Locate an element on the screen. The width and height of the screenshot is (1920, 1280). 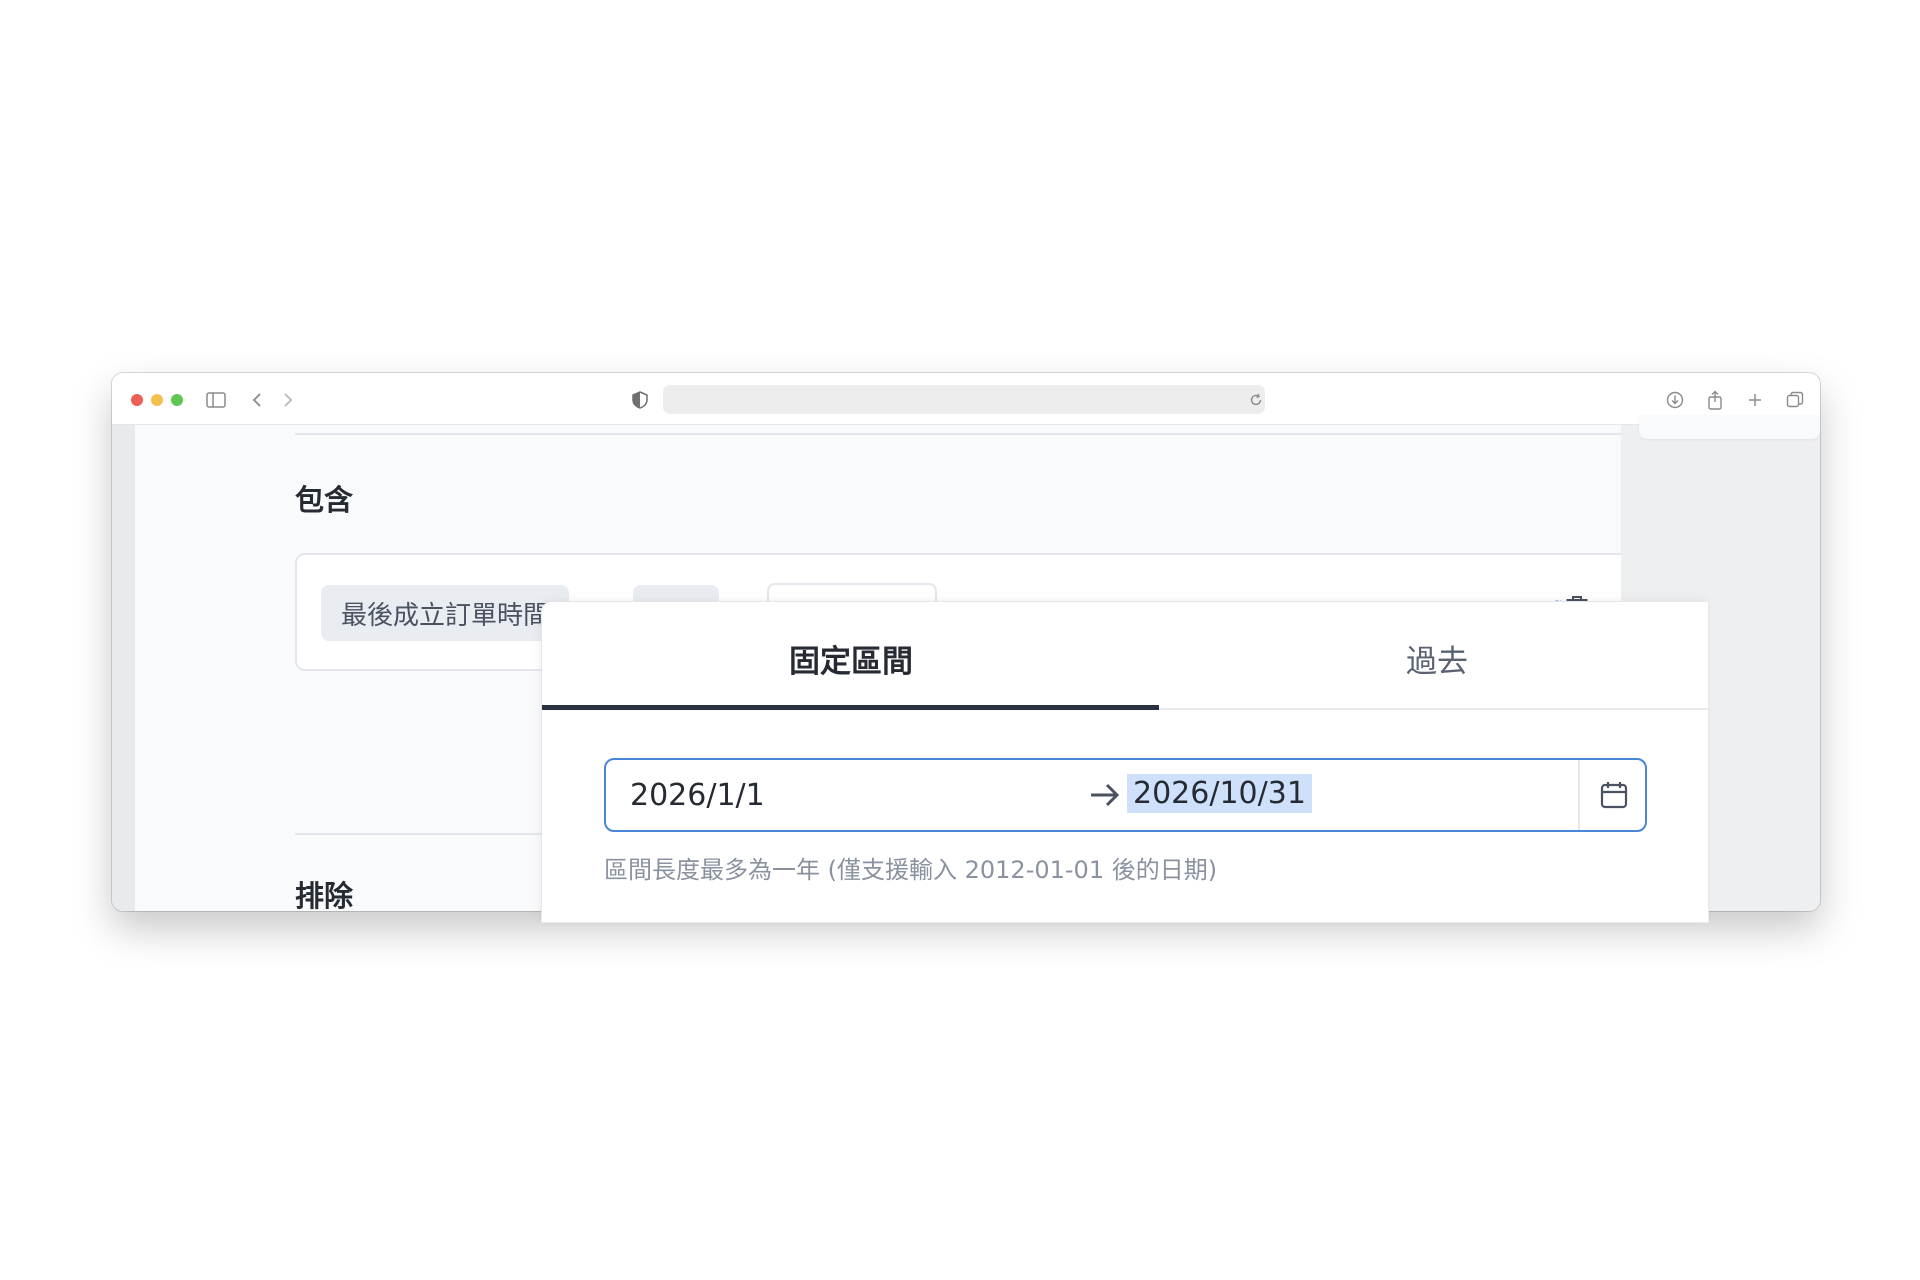
download-icon is located at coordinates (1675, 400).